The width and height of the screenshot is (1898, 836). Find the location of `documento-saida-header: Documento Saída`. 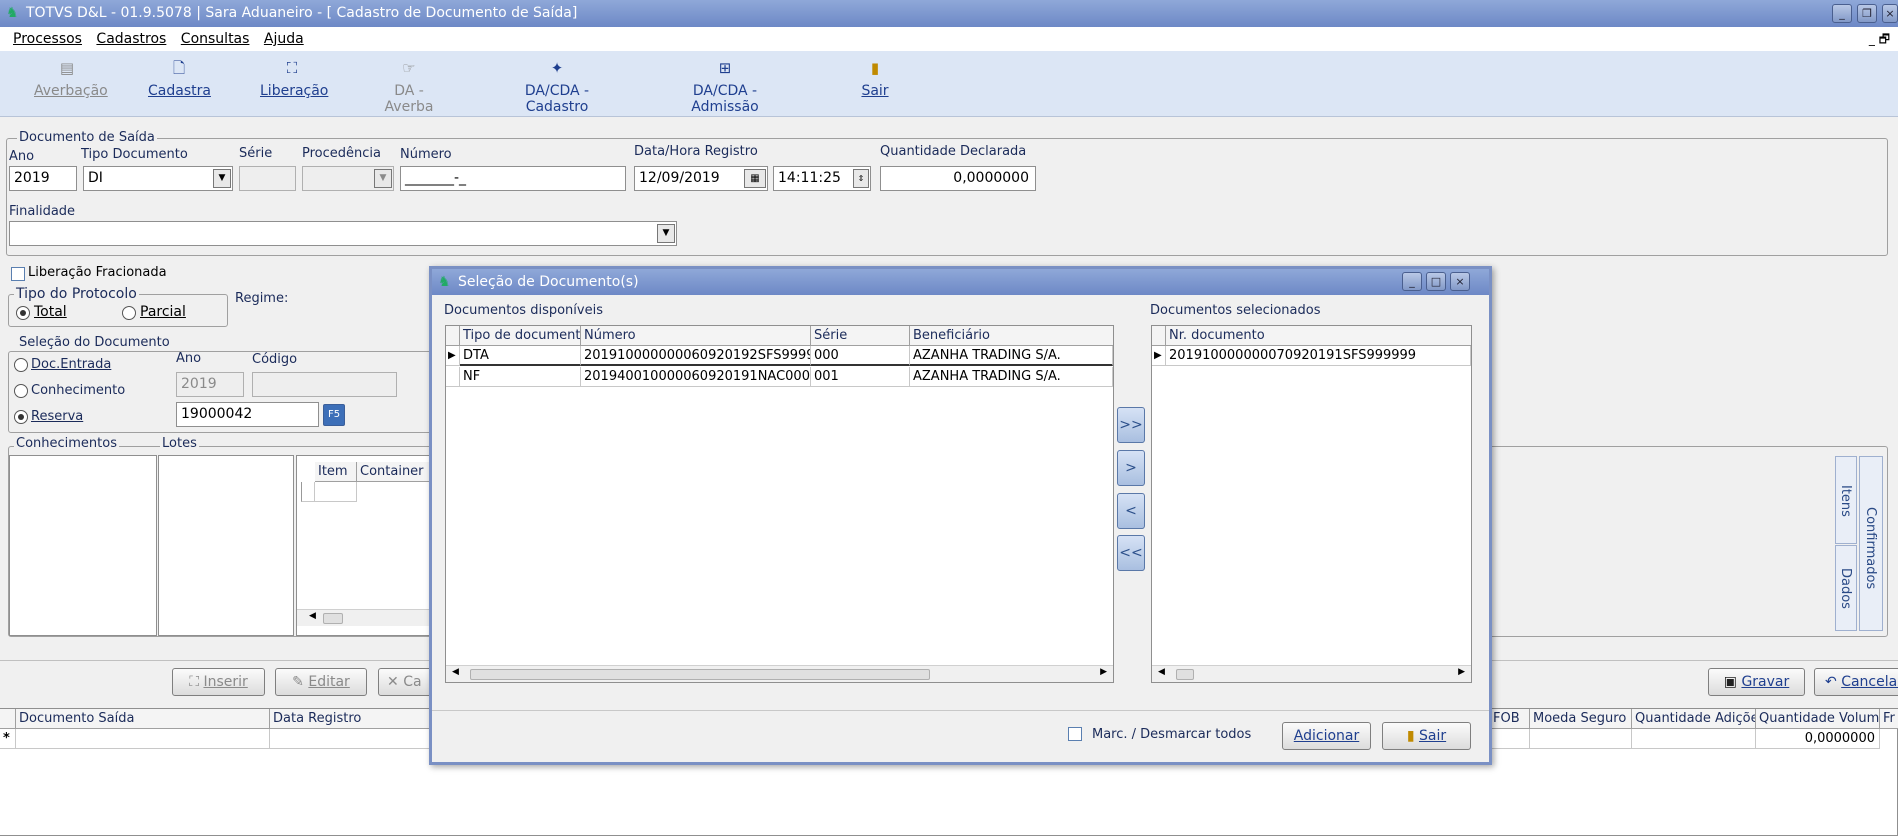

documento-saida-header: Documento Saída is located at coordinates (143, 719).